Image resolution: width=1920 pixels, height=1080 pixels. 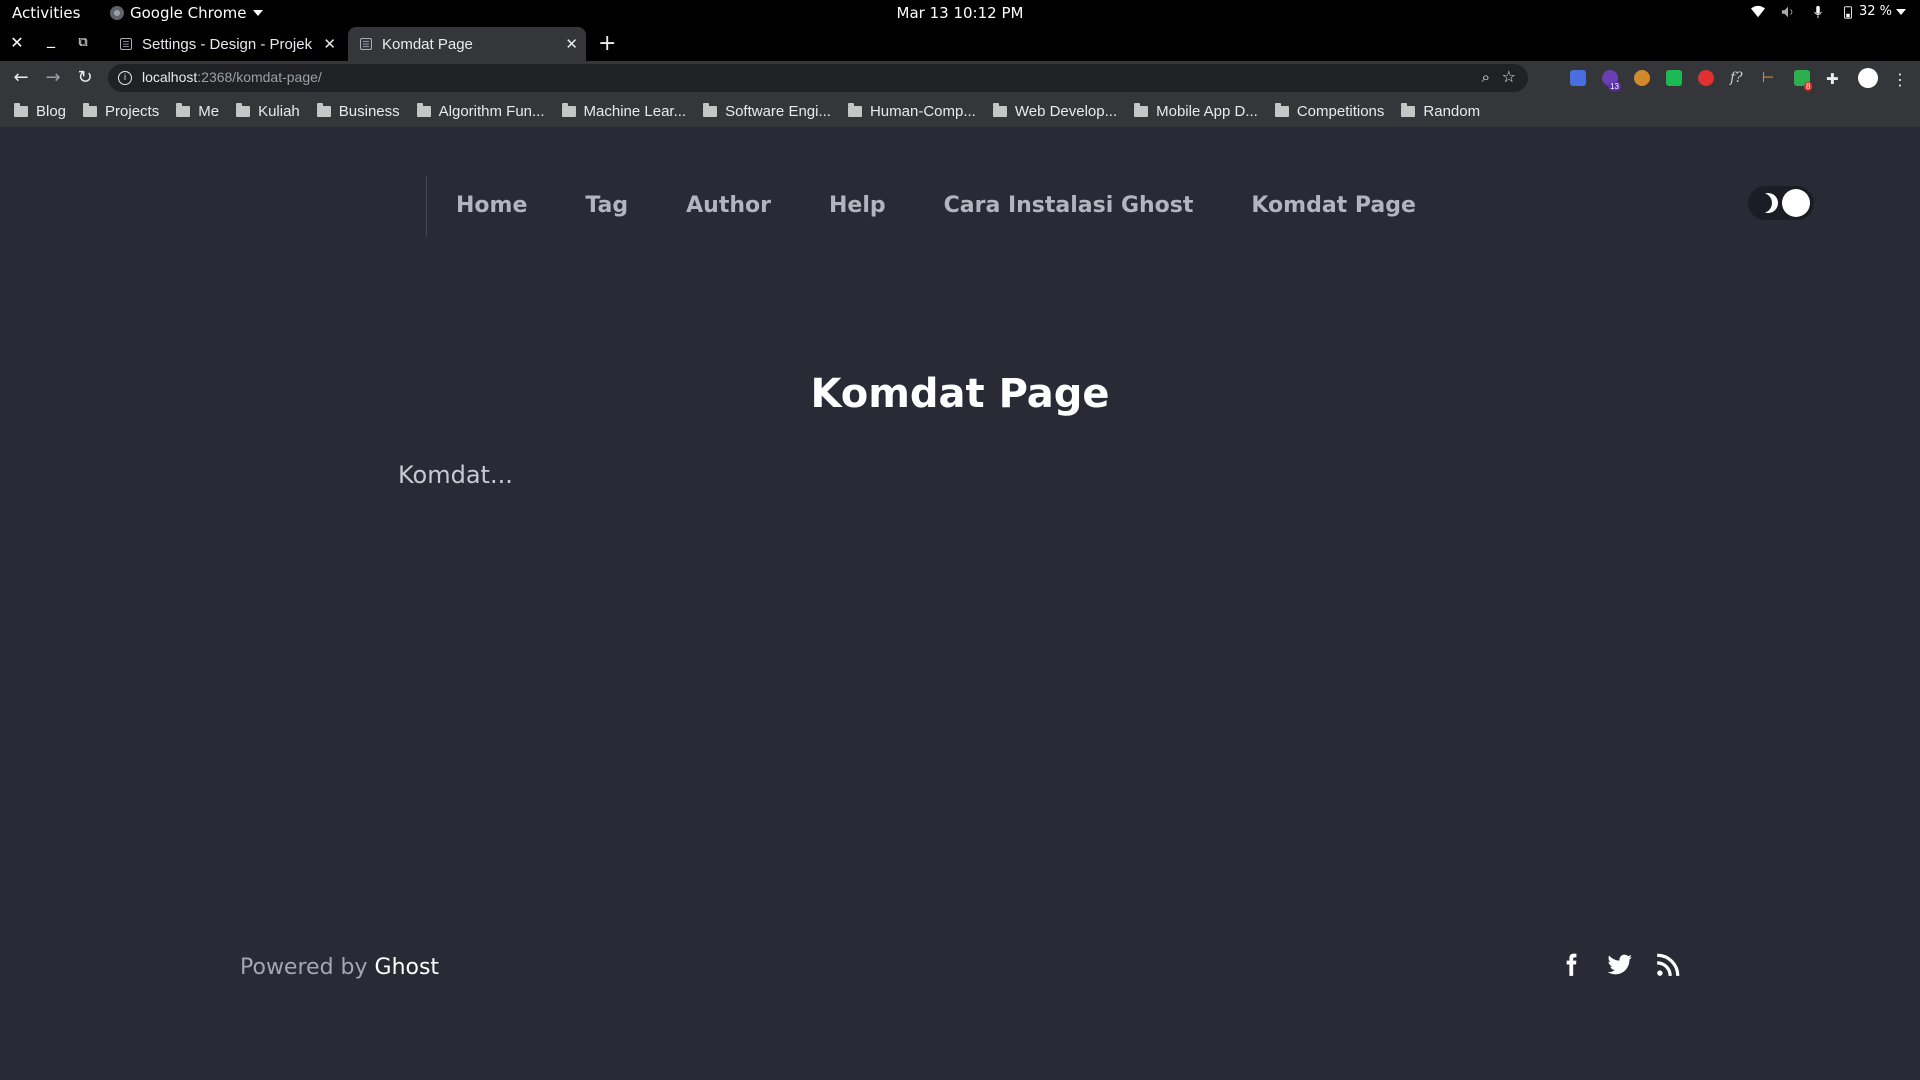 What do you see at coordinates (1486, 77) in the screenshot?
I see `zoom-icon: ⌕` at bounding box center [1486, 77].